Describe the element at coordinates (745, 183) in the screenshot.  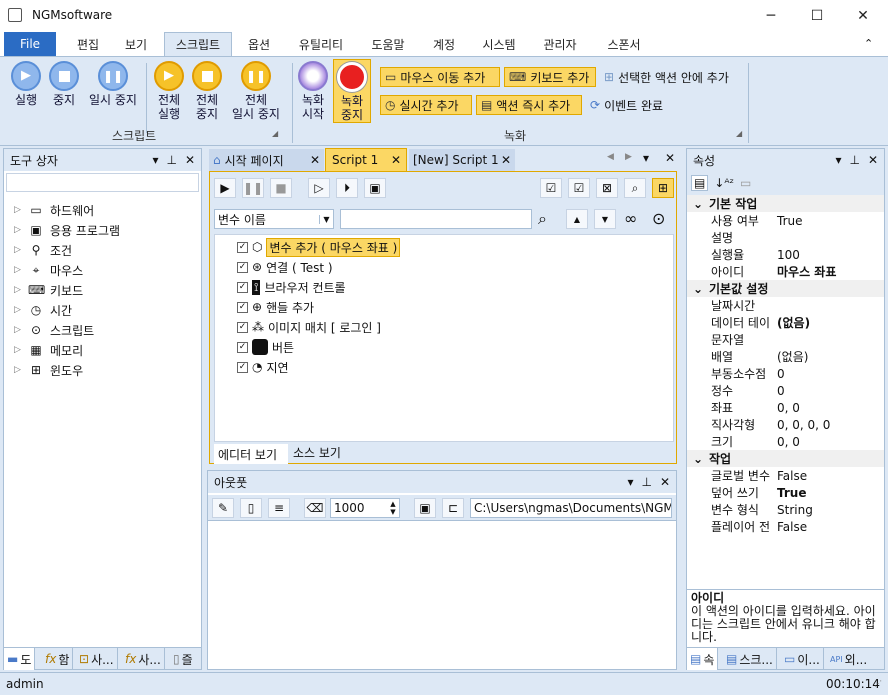
I see `property-pages-icon: ▭` at that location.